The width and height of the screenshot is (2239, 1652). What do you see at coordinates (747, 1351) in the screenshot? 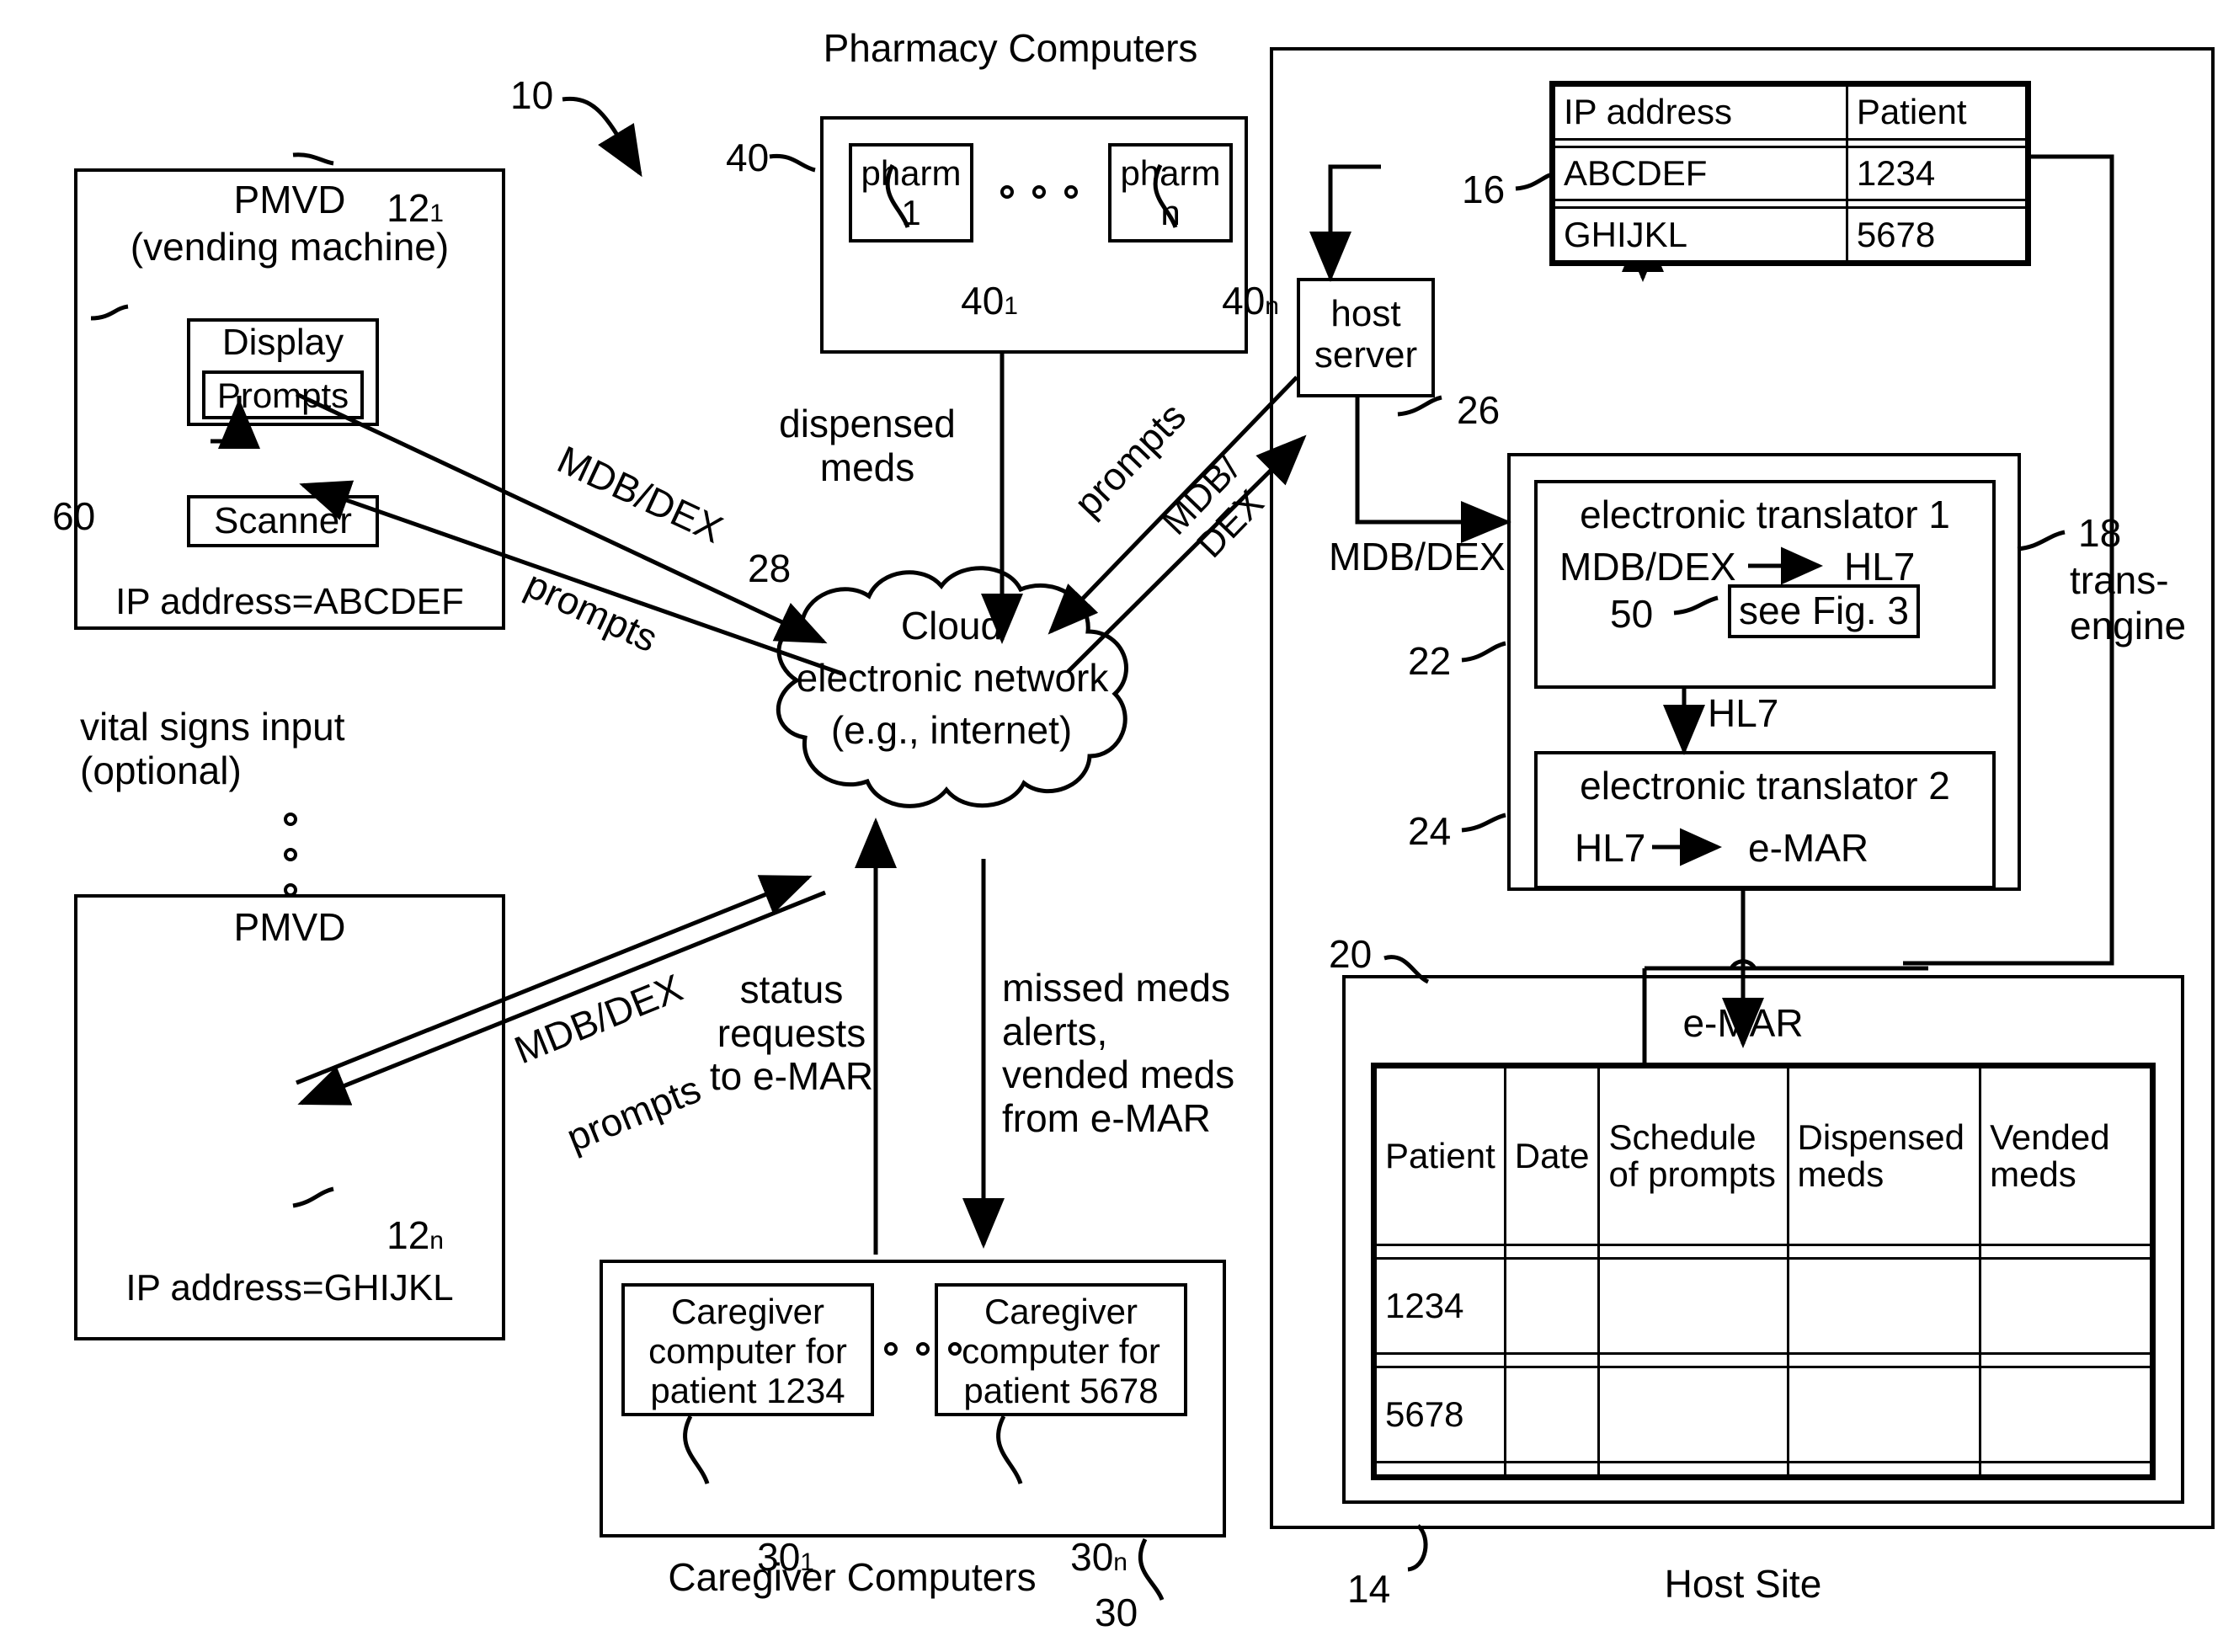
I see `caregiver-1-label: Caregiver computer for patient 1234` at bounding box center [747, 1351].